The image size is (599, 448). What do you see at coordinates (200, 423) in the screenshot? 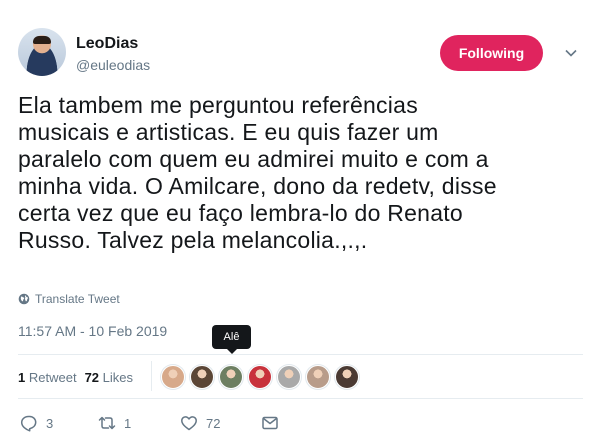
I see `like-button: 72` at bounding box center [200, 423].